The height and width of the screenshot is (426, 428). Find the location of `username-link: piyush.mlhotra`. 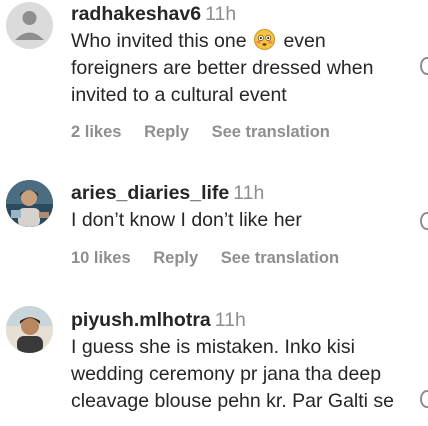

username-link: piyush.mlhotra is located at coordinates (141, 320).